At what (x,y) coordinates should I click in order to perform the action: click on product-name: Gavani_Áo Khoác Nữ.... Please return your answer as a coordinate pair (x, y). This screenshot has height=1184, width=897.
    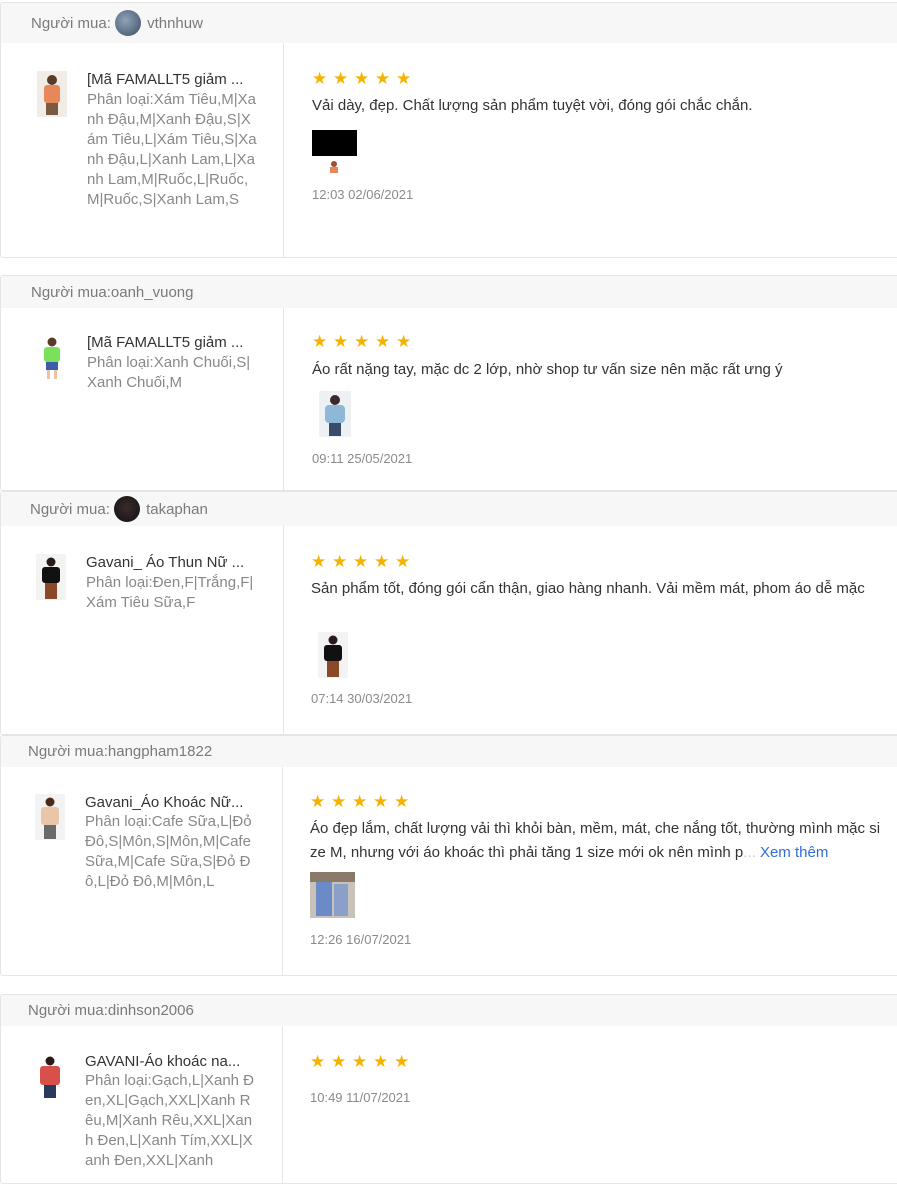
    Looking at the image, I should click on (169, 802).